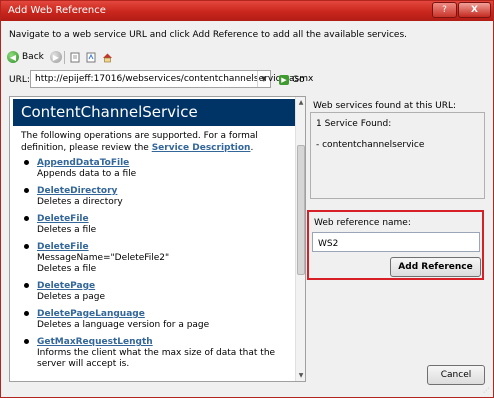 The width and height of the screenshot is (494, 398). What do you see at coordinates (474, 10) in the screenshot?
I see `close-button: X` at bounding box center [474, 10].